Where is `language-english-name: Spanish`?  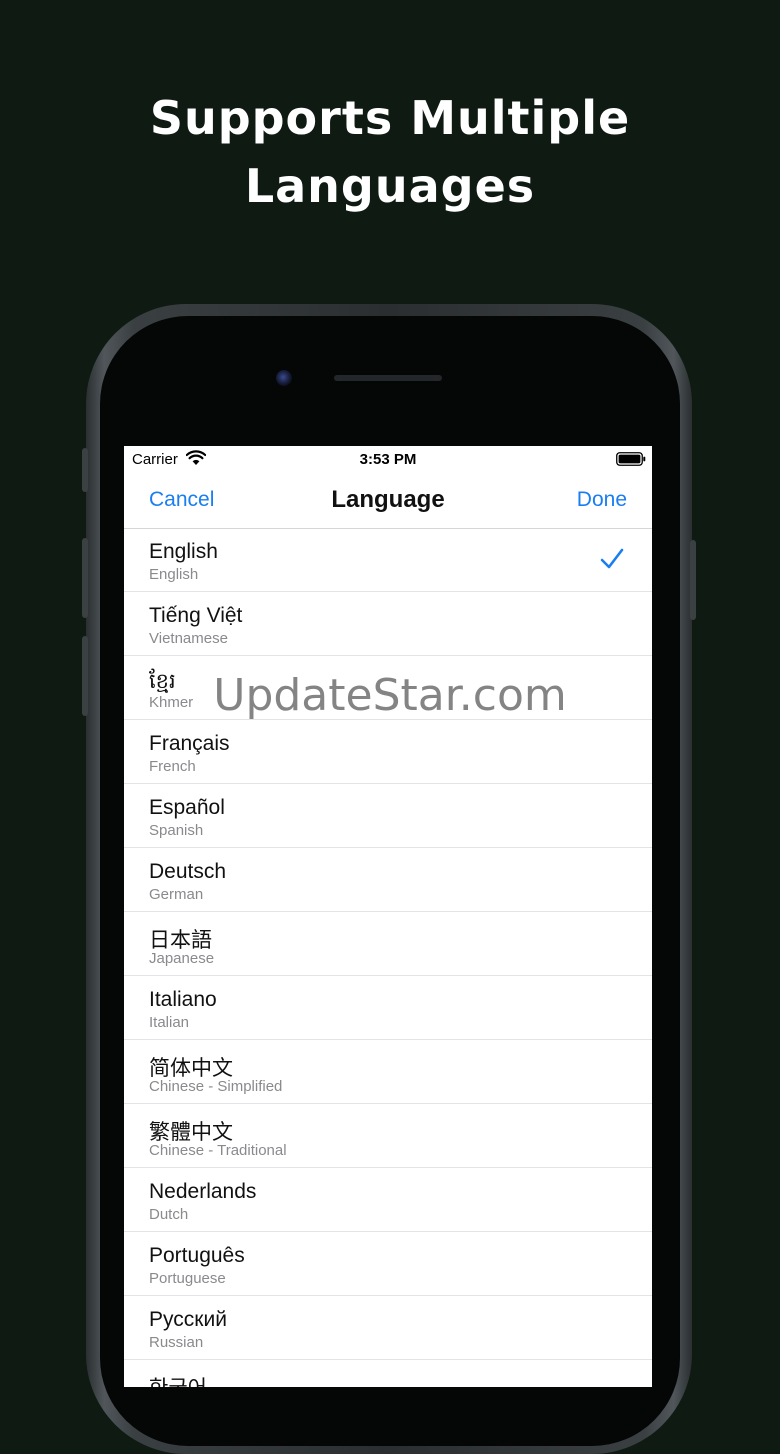 language-english-name: Spanish is located at coordinates (176, 830).